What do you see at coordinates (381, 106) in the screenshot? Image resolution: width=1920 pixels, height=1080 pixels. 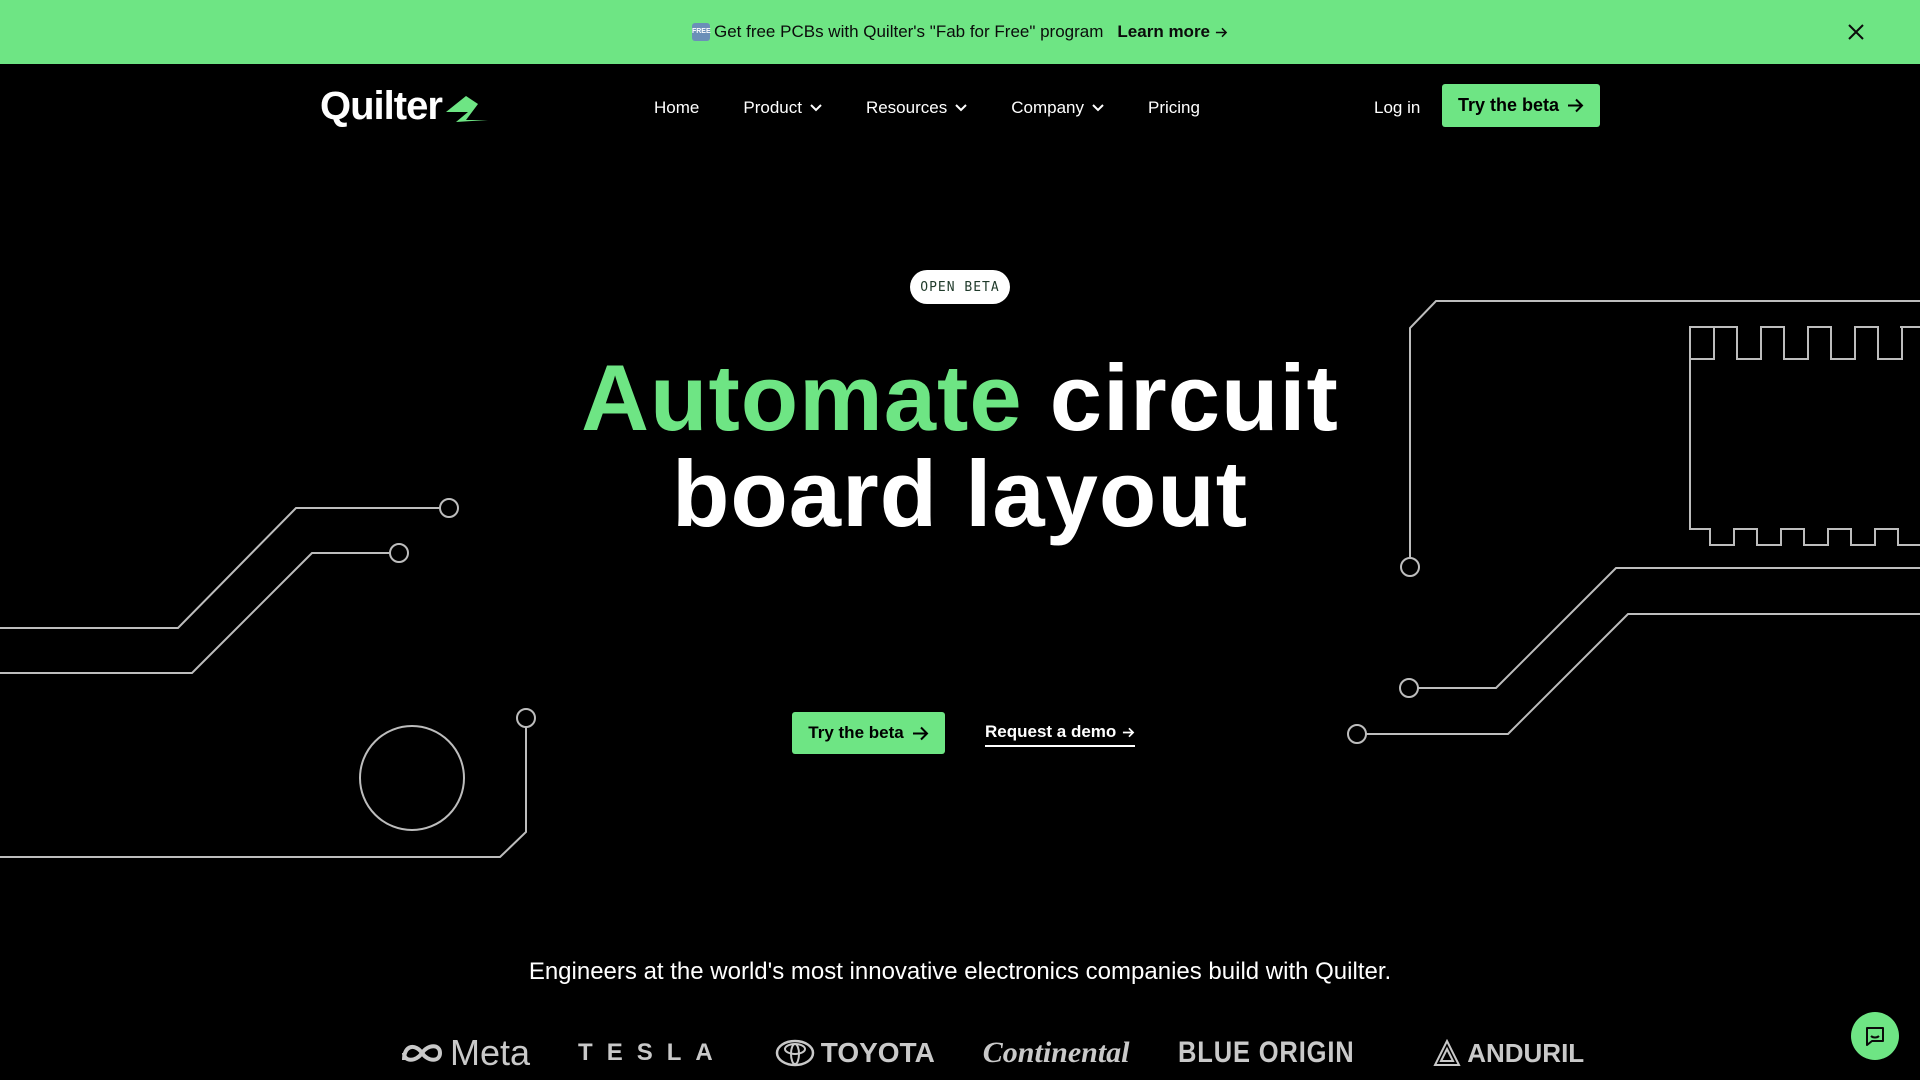 I see `logo-text: Quilter` at bounding box center [381, 106].